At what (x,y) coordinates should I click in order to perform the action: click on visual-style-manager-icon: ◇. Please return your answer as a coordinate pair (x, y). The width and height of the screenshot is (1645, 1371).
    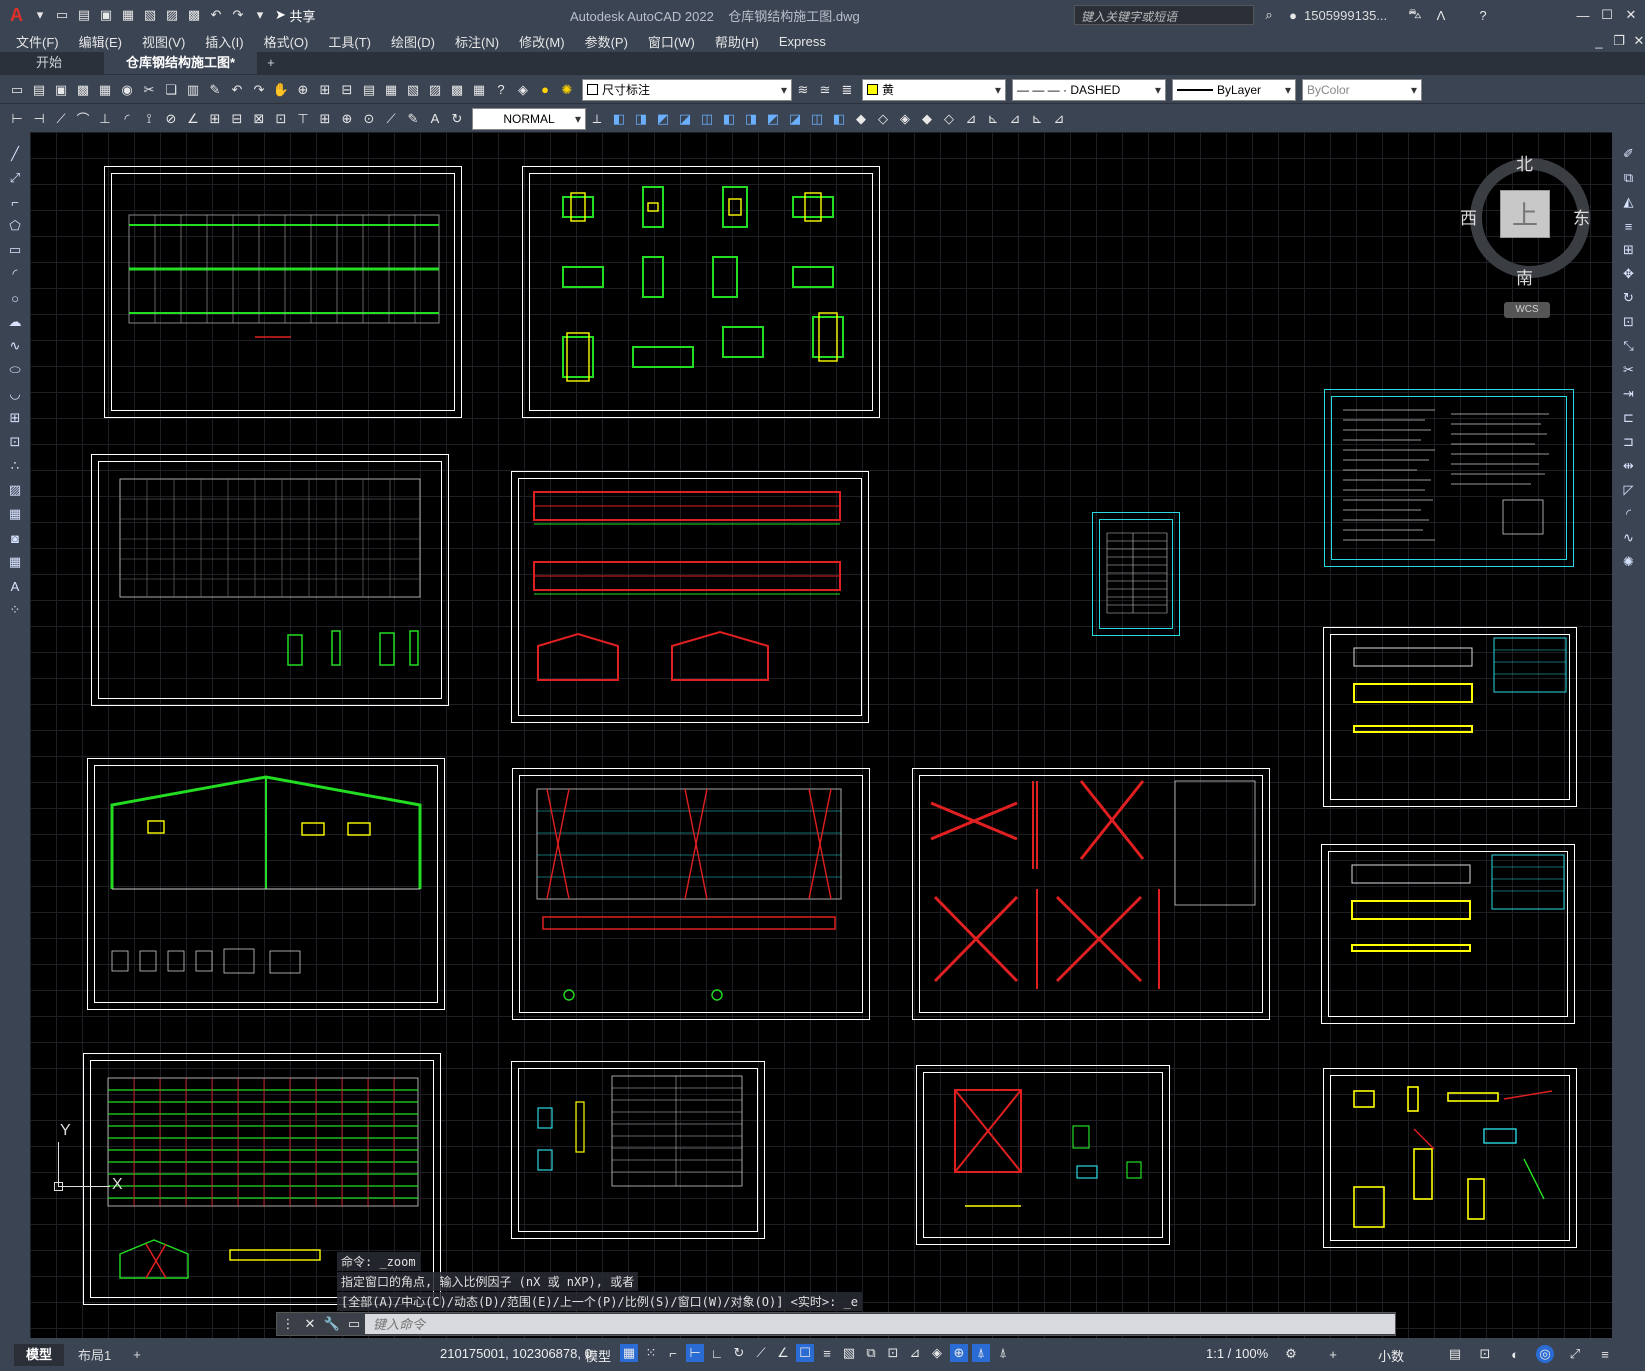
    Looking at the image, I should click on (949, 119).